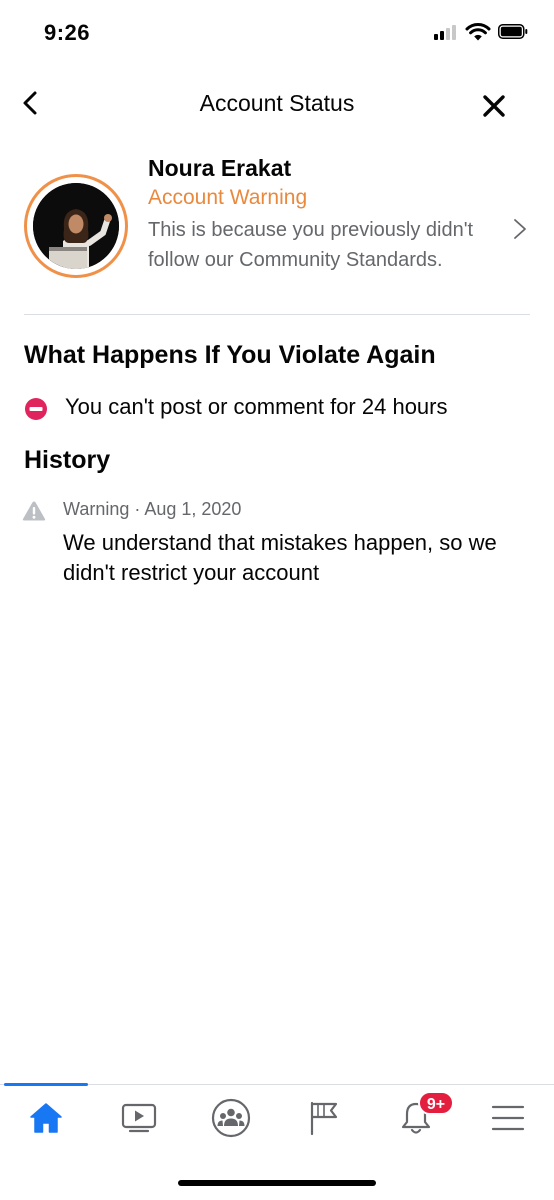 The image size is (554, 1200). Describe the element at coordinates (46, 1084) in the screenshot. I see `active-tab-indicator` at that location.